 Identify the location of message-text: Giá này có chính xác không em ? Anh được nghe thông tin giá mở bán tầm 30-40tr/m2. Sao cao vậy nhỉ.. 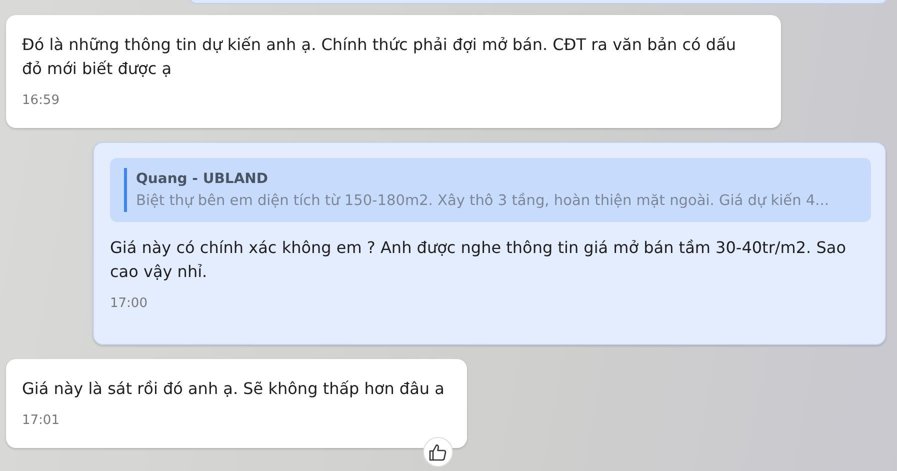
(478, 260).